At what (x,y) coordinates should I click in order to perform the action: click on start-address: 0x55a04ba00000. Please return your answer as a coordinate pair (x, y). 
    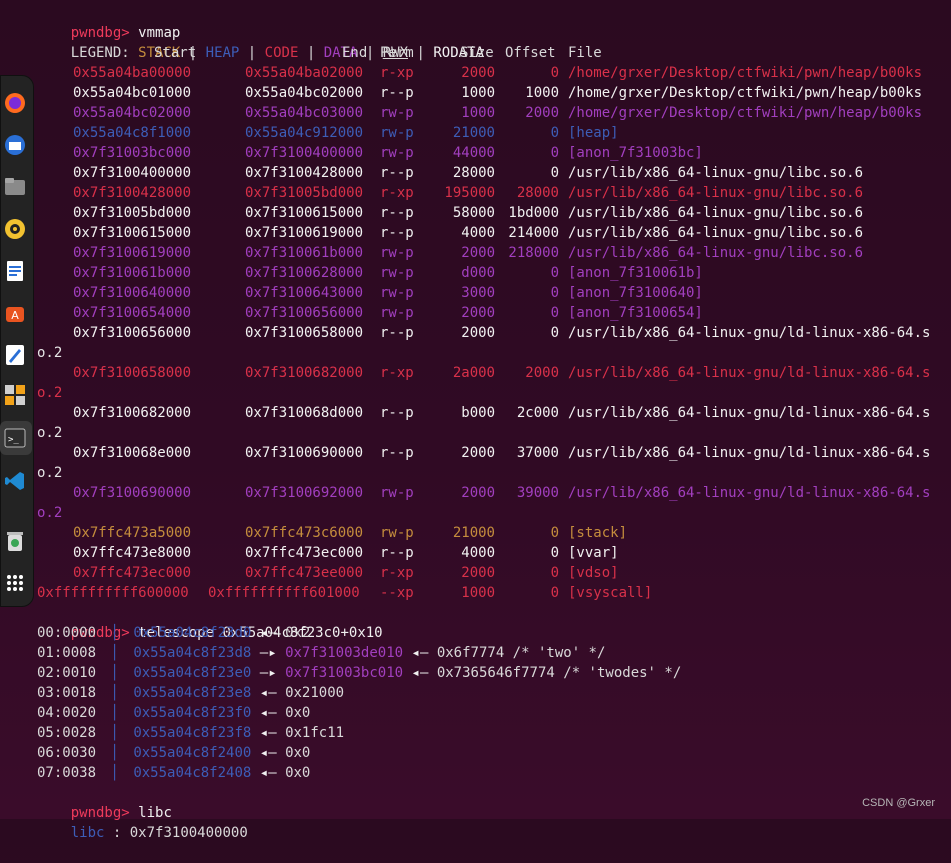
    Looking at the image, I should click on (132, 73).